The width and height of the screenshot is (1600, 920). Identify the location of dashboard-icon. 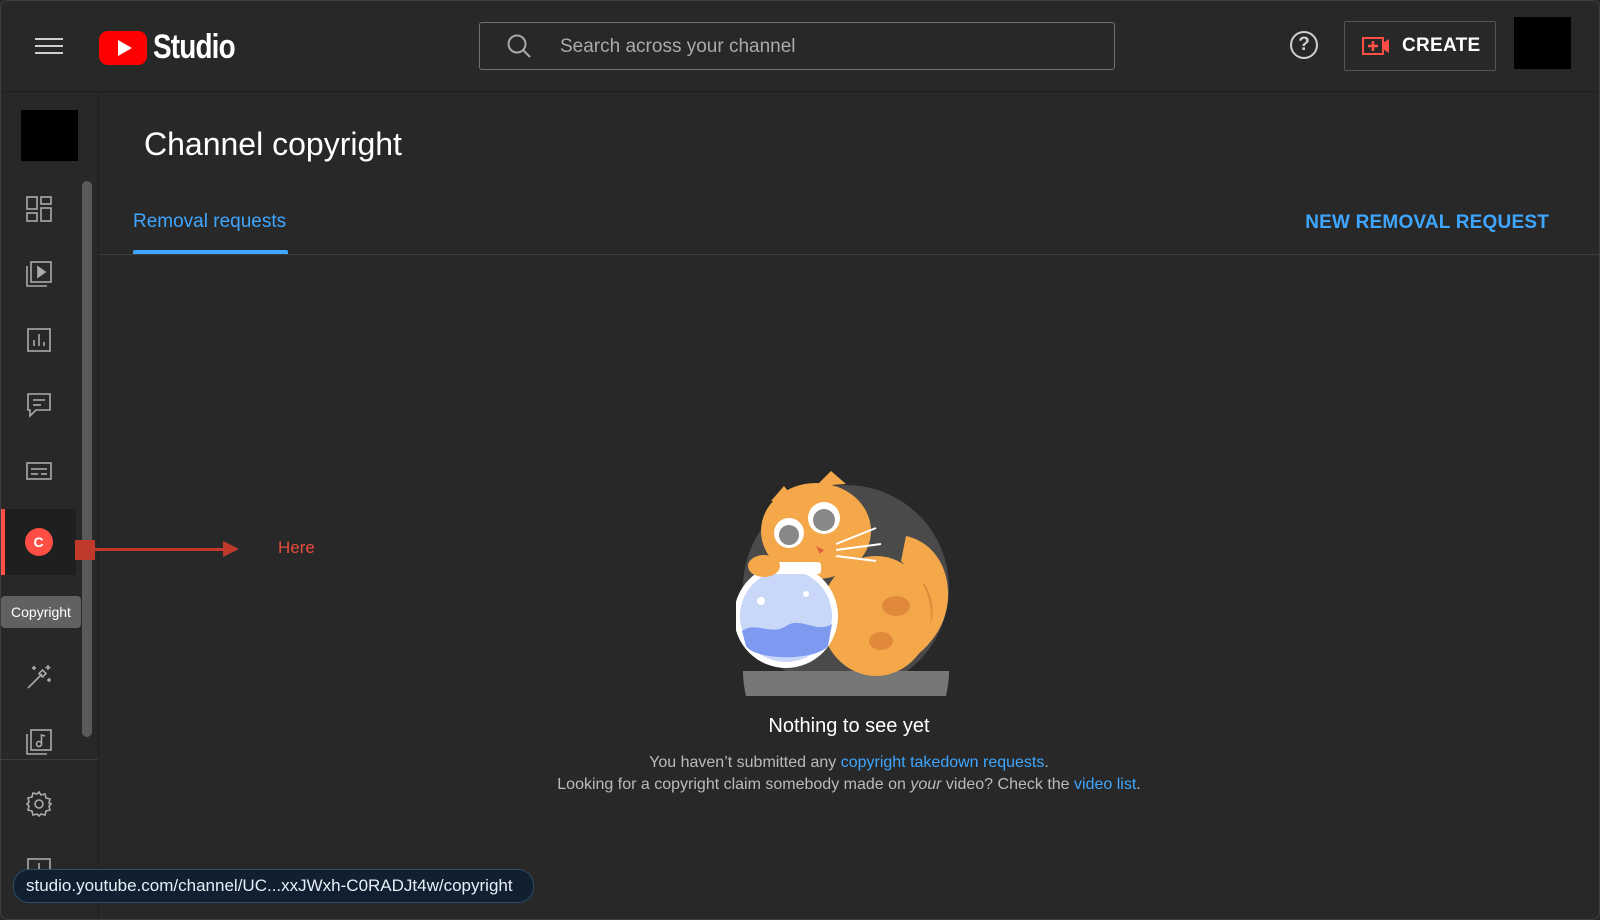
(38, 209).